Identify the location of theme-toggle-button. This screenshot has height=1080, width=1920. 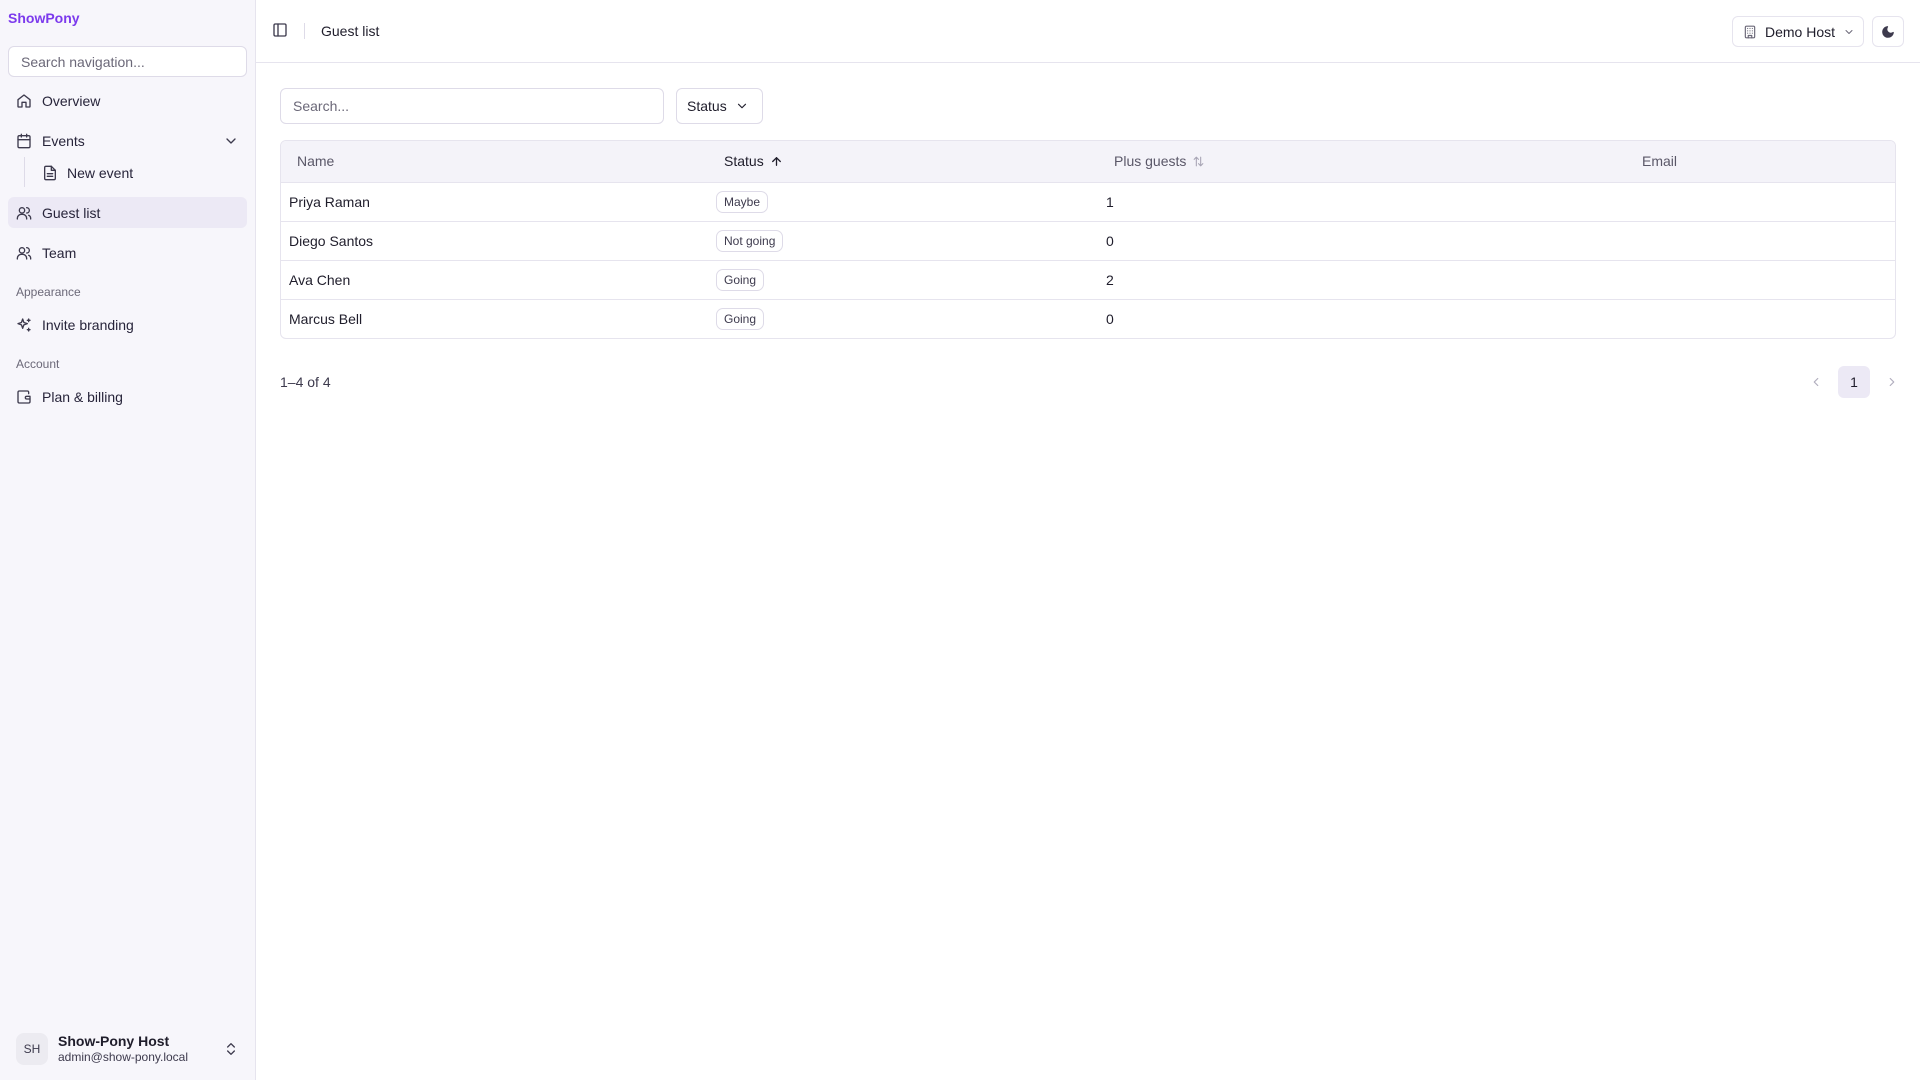
(1888, 31).